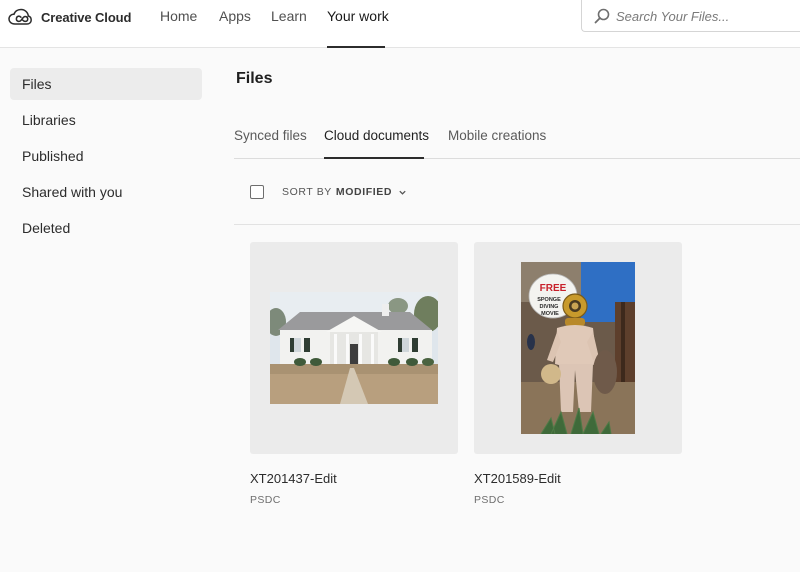 The height and width of the screenshot is (572, 800). I want to click on nav-active-indicator, so click(356, 47).